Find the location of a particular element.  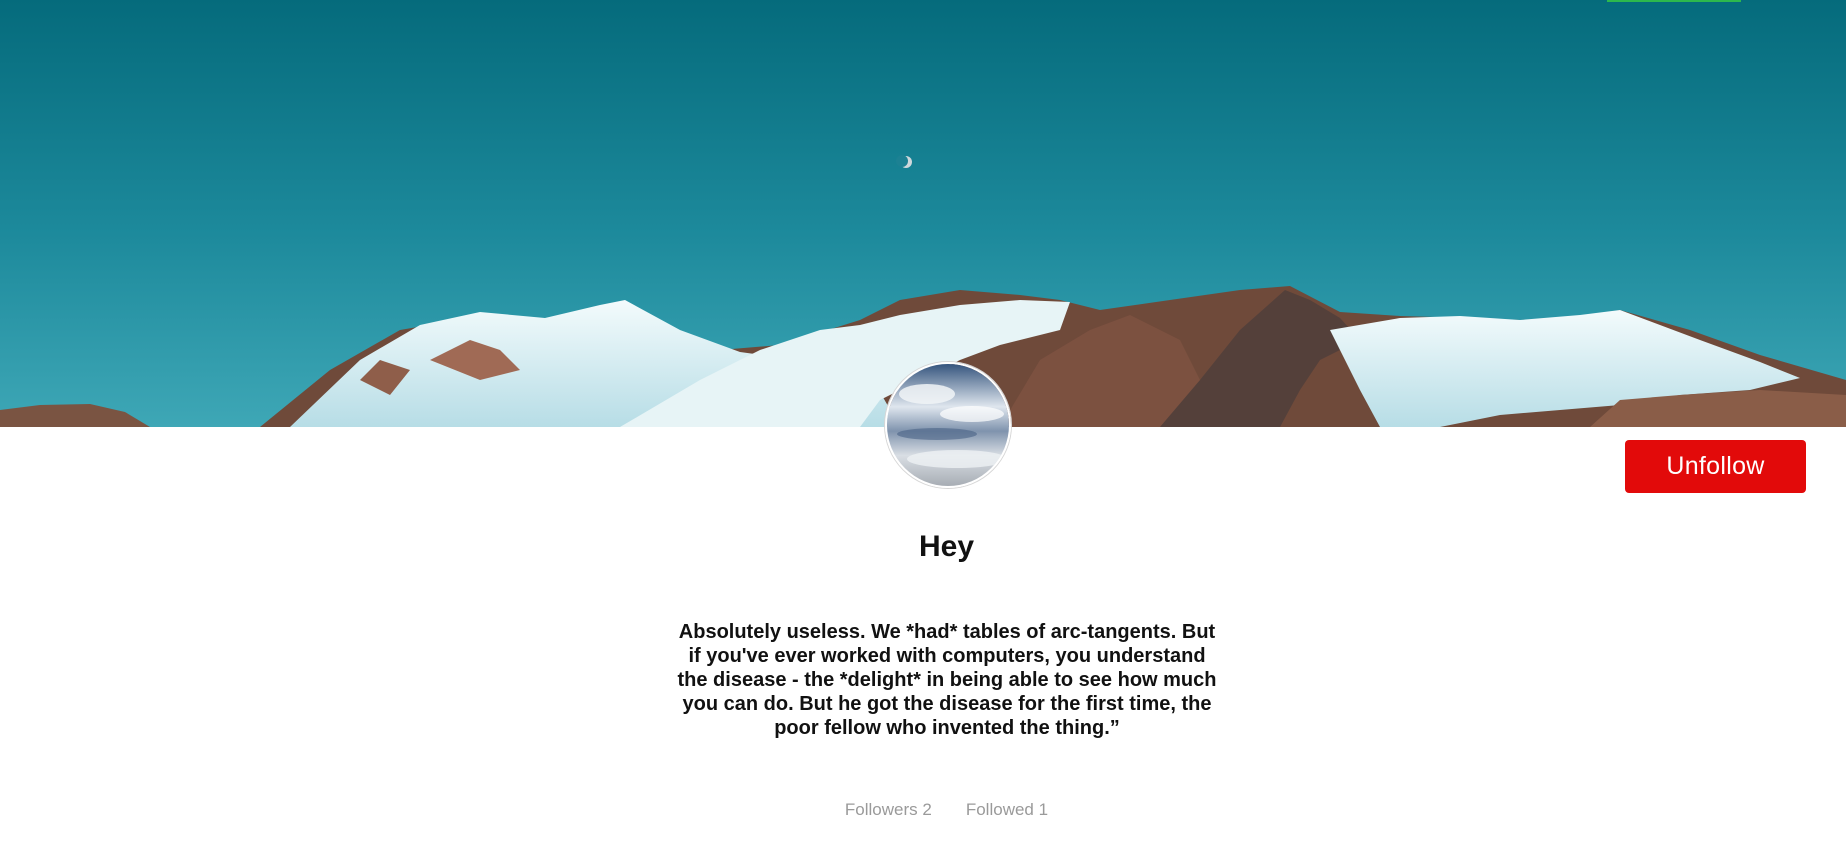

avatar is located at coordinates (948, 425).